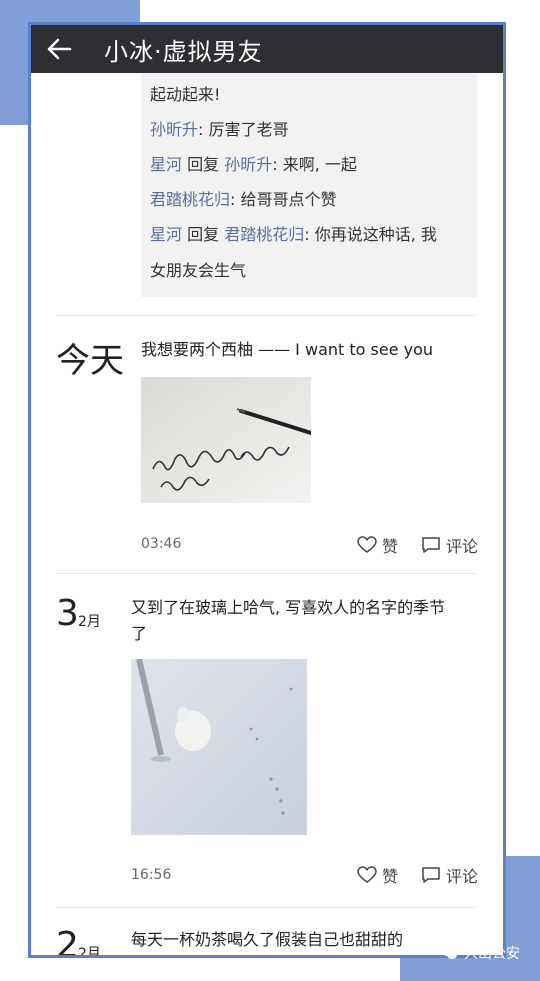 The height and width of the screenshot is (981, 540). What do you see at coordinates (288, 607) in the screenshot?
I see `post-text-line: 又到了在玻璃上哈气, 写喜欢人的名字的季节` at bounding box center [288, 607].